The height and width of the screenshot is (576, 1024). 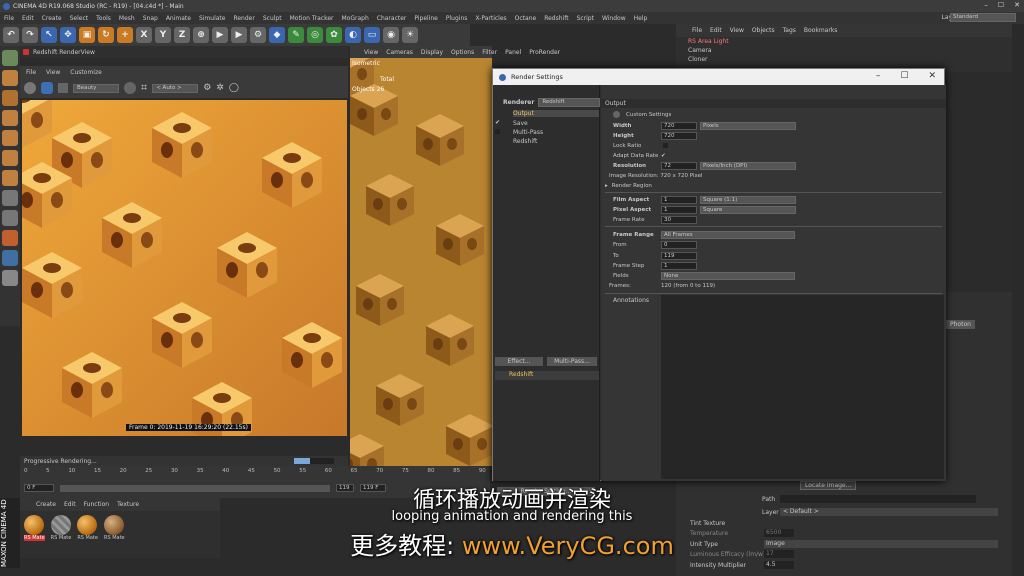 I want to click on vp-menu-panel: Panel, so click(x=513, y=52).